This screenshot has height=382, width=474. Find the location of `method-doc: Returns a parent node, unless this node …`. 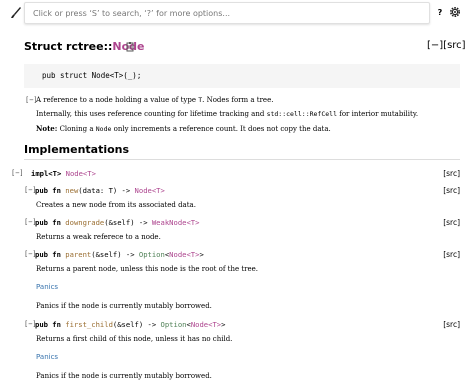

method-doc: Returns a parent node, unless this node … is located at coordinates (147, 269).